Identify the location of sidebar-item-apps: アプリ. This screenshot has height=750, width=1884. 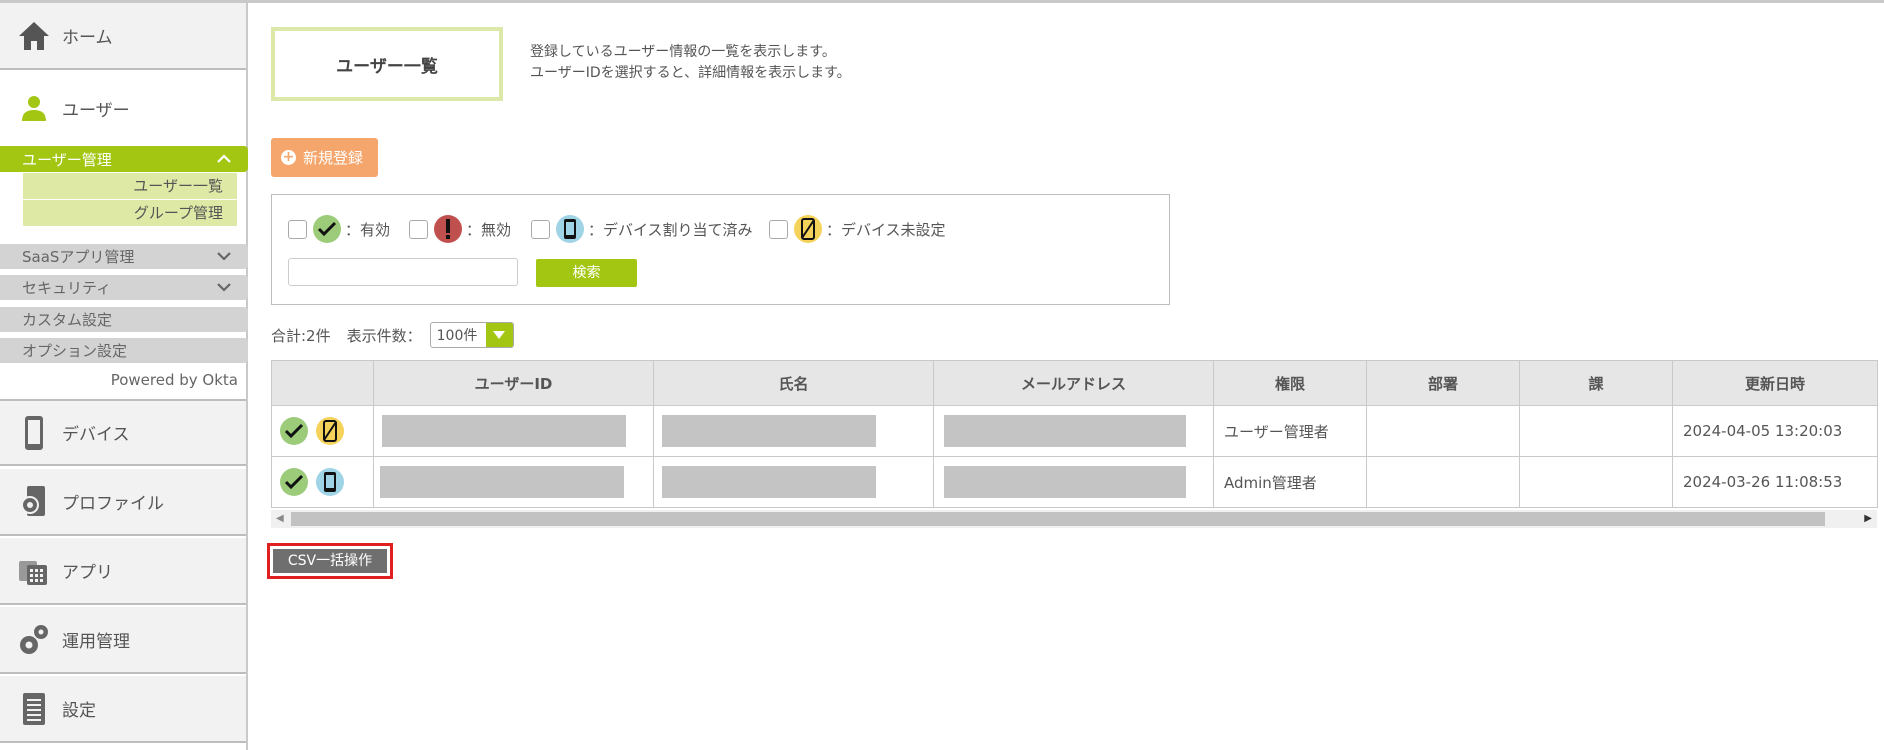
(123, 571).